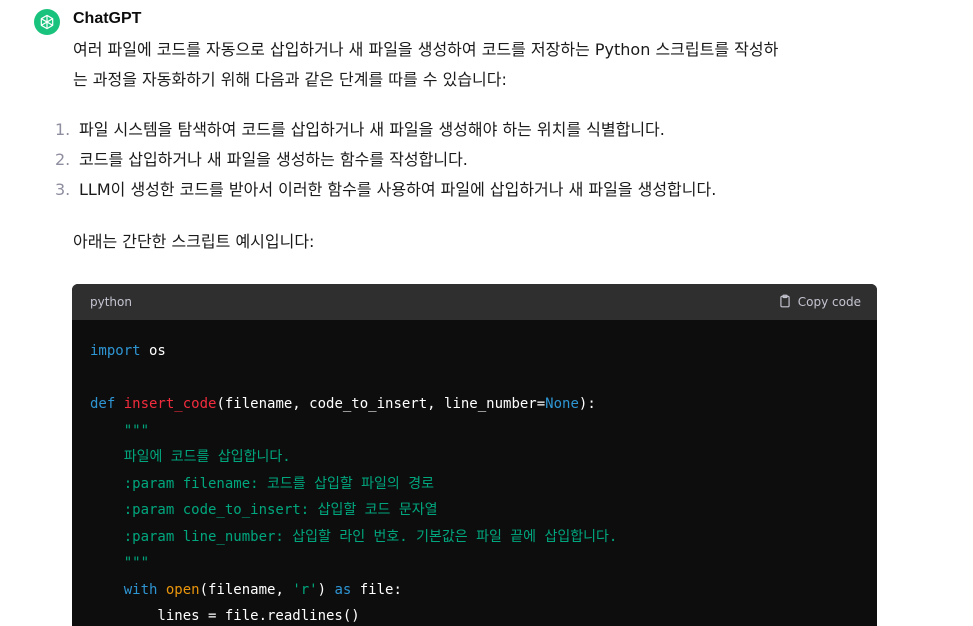 This screenshot has width=973, height=626. I want to click on copy-code-button: Copy code, so click(819, 302).